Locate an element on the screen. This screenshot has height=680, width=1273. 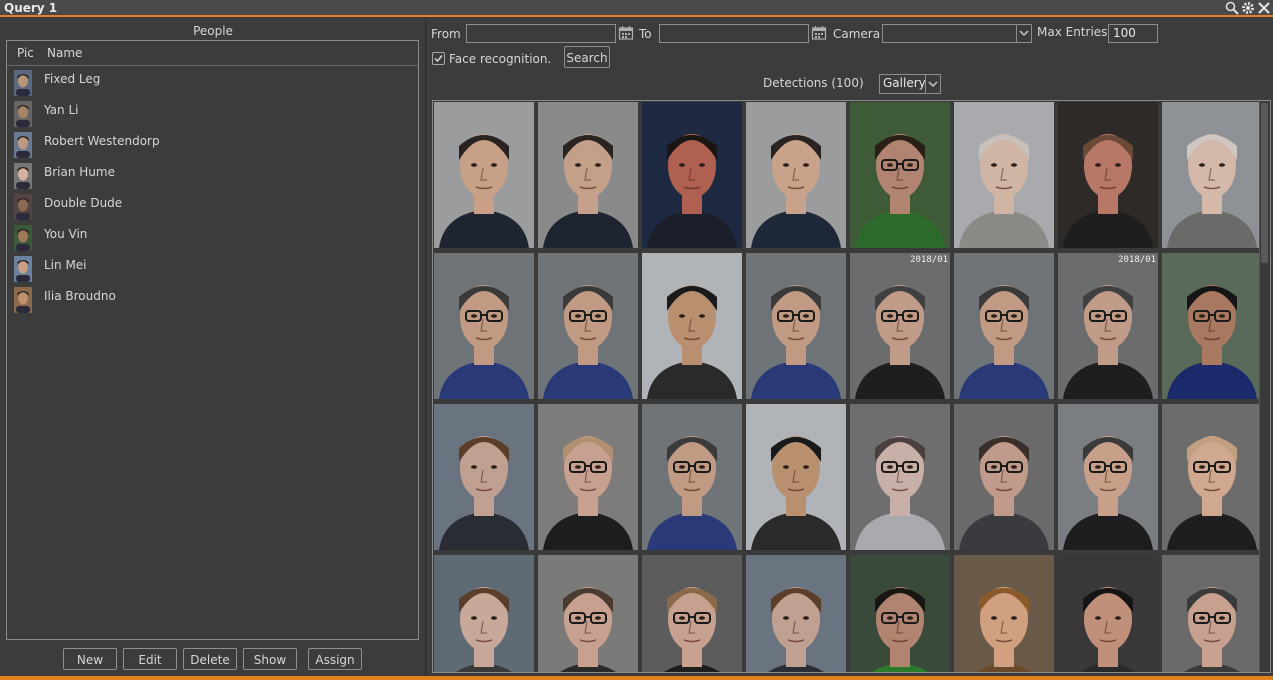
search-button: Search is located at coordinates (587, 57).